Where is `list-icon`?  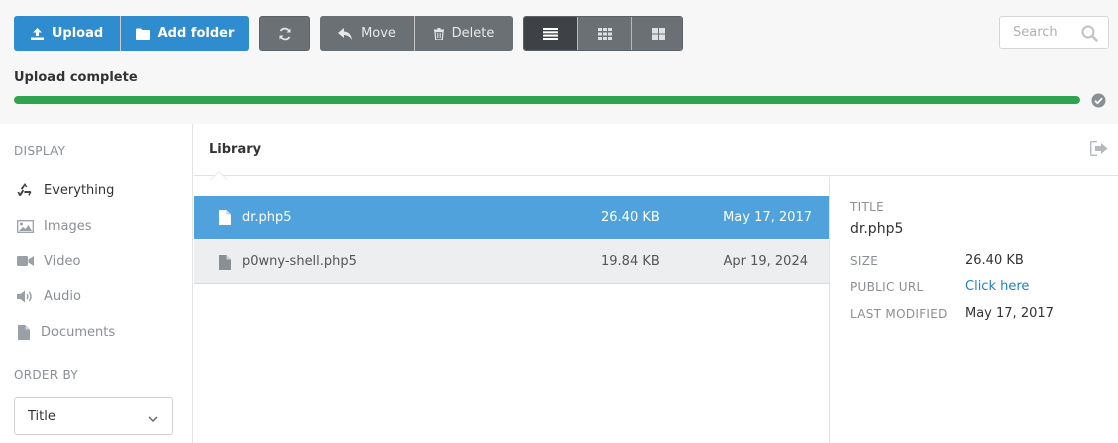
list-icon is located at coordinates (550, 33).